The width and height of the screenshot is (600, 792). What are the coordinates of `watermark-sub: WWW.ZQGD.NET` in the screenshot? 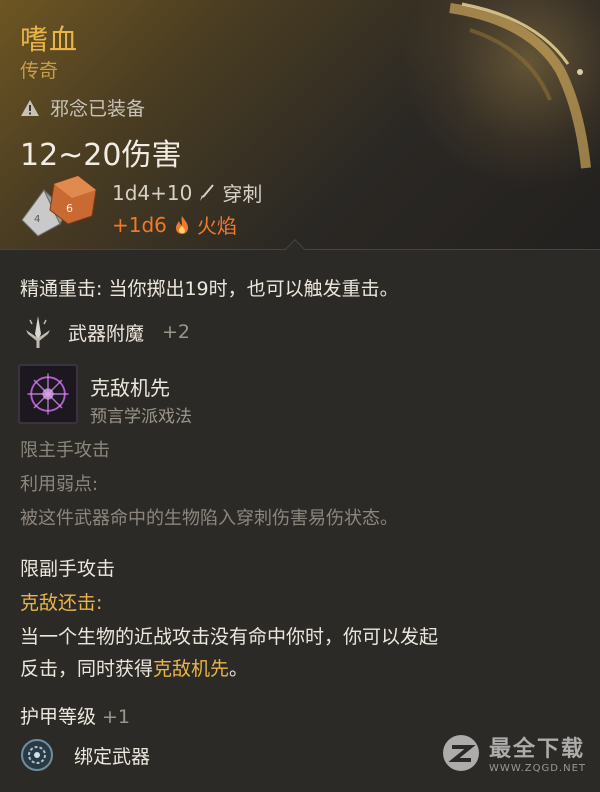 It's located at (537, 768).